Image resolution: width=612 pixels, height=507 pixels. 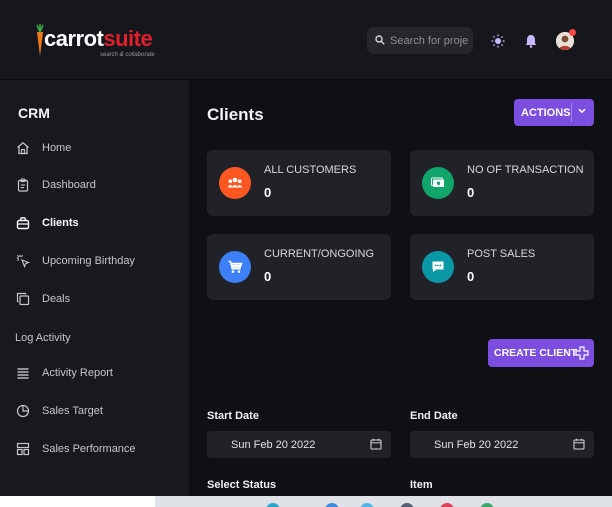 What do you see at coordinates (98, 38) in the screenshot?
I see `logo-wordmark: carrotsuite` at bounding box center [98, 38].